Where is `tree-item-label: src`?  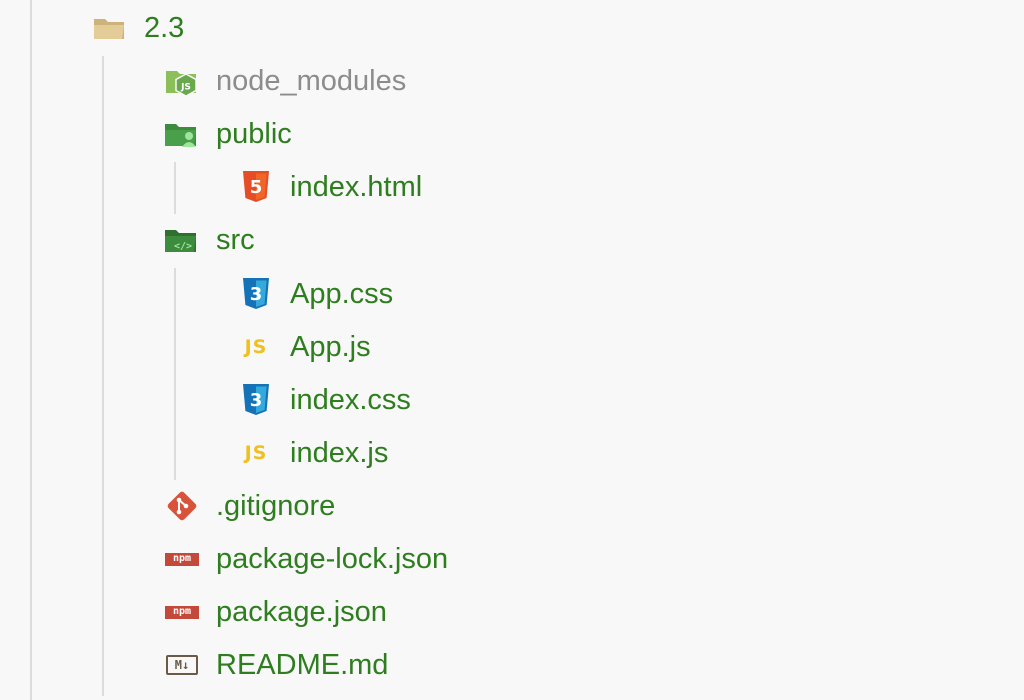
tree-item-label: src is located at coordinates (235, 240).